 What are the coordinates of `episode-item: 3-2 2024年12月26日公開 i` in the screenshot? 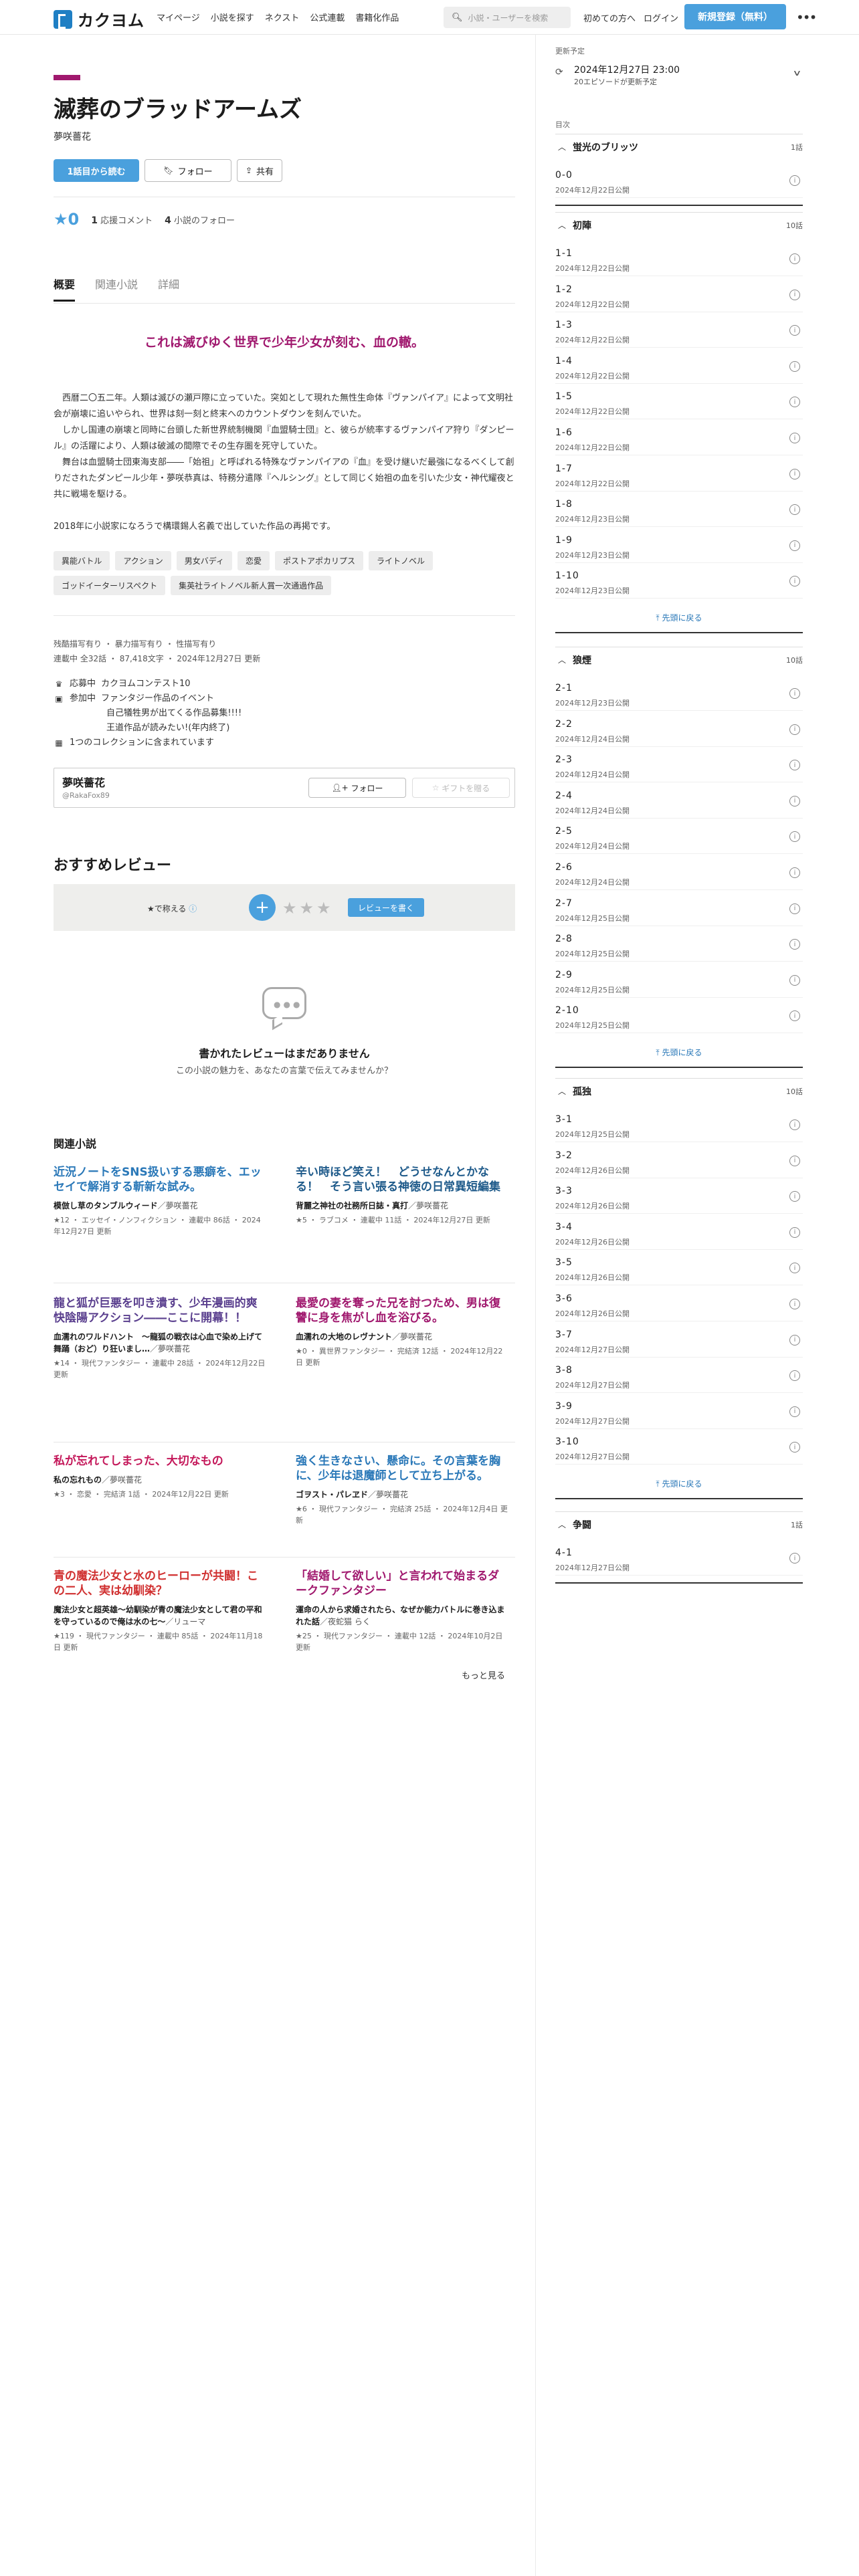 It's located at (679, 1162).